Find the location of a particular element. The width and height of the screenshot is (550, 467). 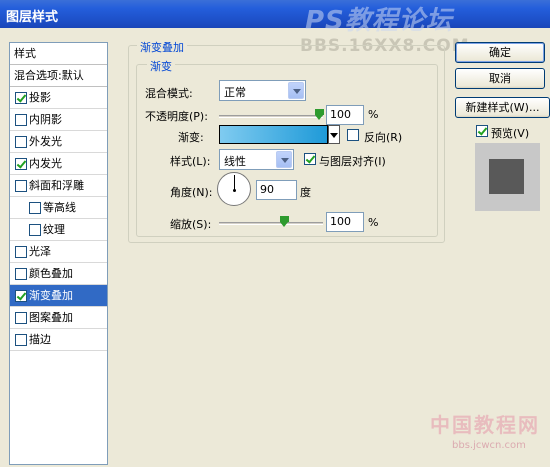

angle-center is located at coordinates (234, 190).